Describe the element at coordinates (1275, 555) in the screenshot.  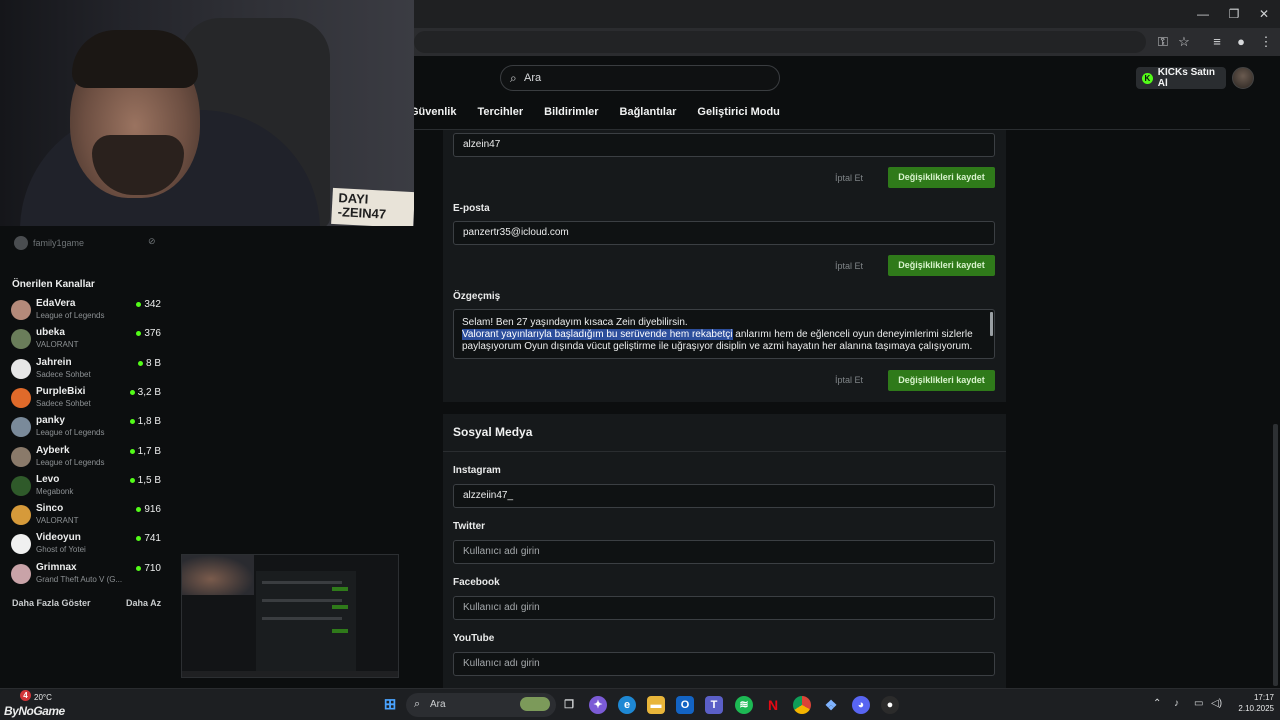
I see `page-scrollbar` at that location.